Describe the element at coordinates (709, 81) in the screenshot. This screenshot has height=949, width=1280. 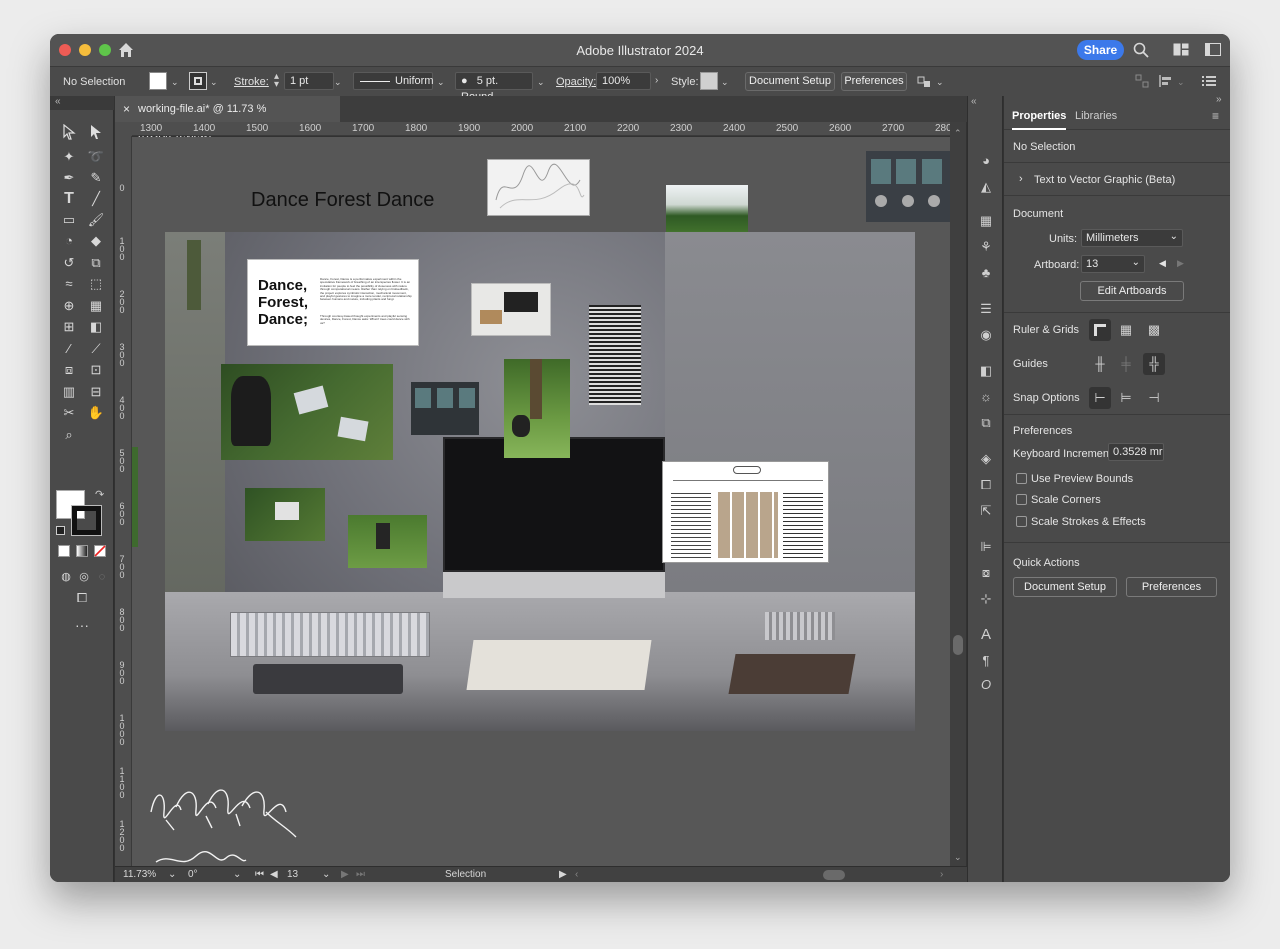
I see `style-swatch` at that location.